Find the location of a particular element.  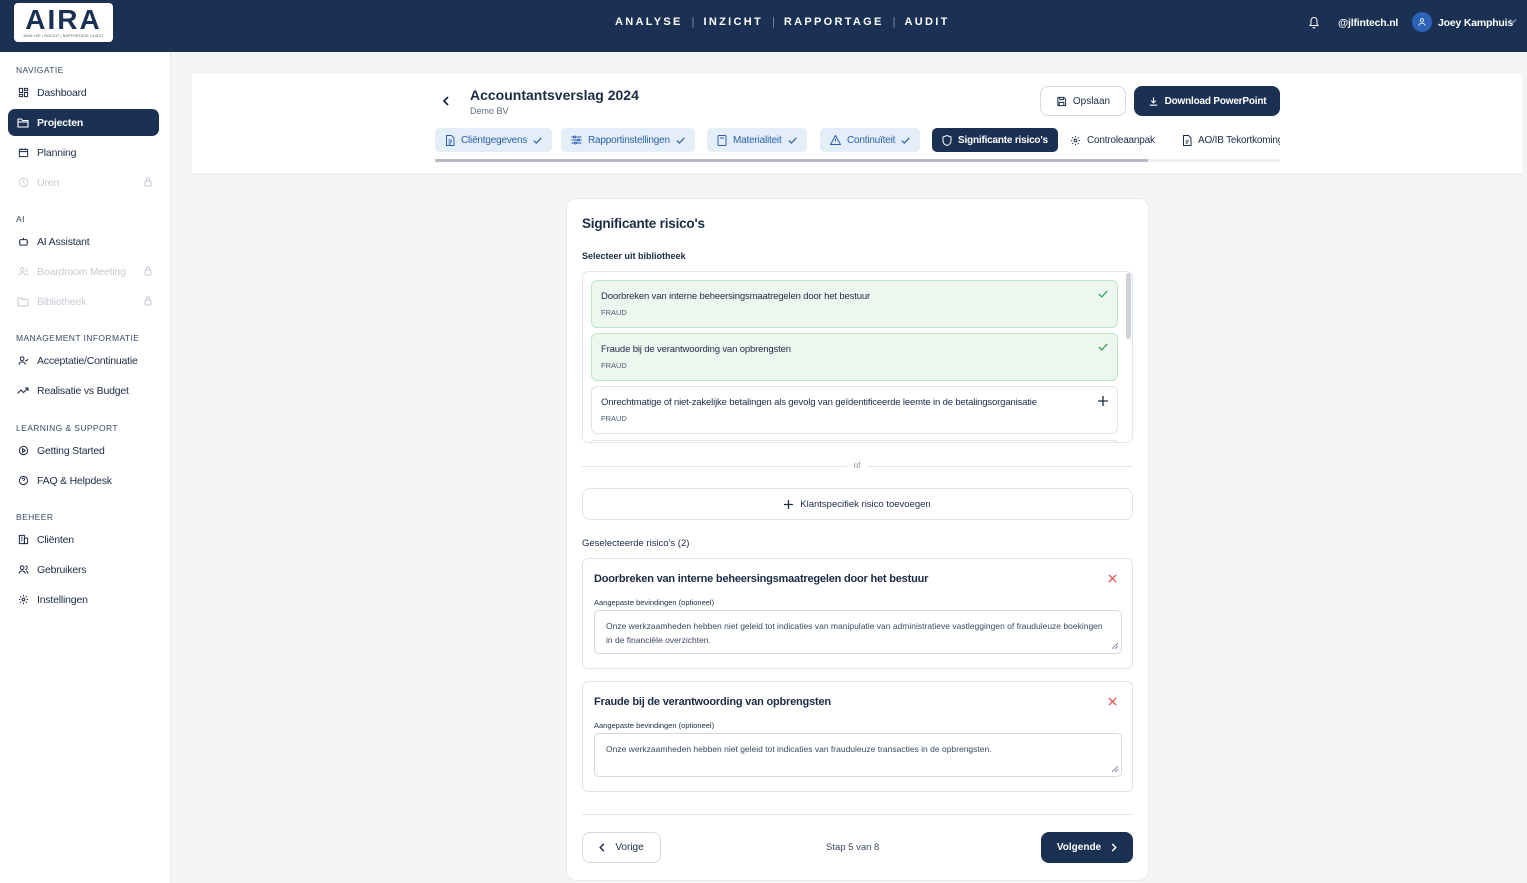

sidebar-item-boardroom-meeting: Boardroom Meeting is located at coordinates (83, 271).